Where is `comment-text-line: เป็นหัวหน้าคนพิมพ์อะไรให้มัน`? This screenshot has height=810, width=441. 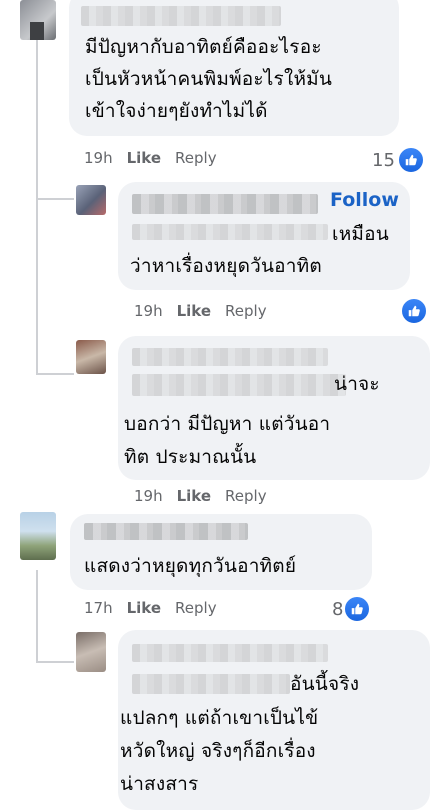
comment-text-line: เป็นหัวหน้าคนพิมพ์อะไรให้มัน is located at coordinates (209, 79).